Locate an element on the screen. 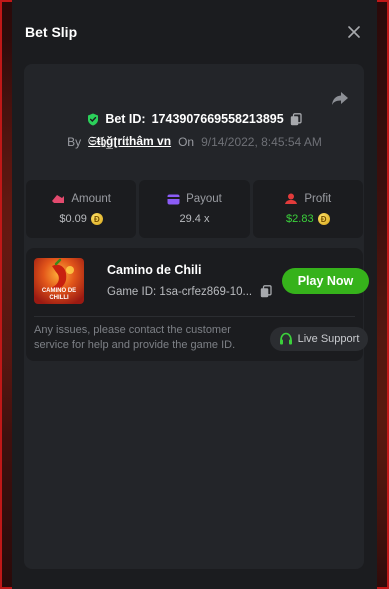 The width and height of the screenshot is (389, 589). stat-profit-value-row: $2.83 Đ is located at coordinates (308, 219).